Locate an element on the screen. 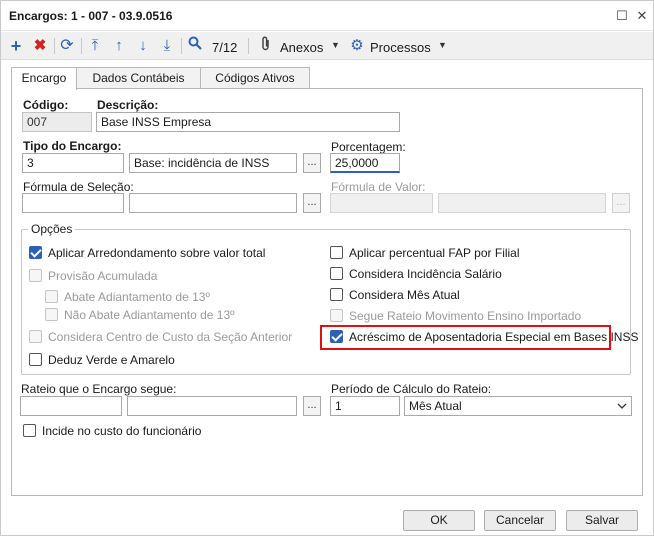  first-record-icon: ⤒ is located at coordinates (95, 46).